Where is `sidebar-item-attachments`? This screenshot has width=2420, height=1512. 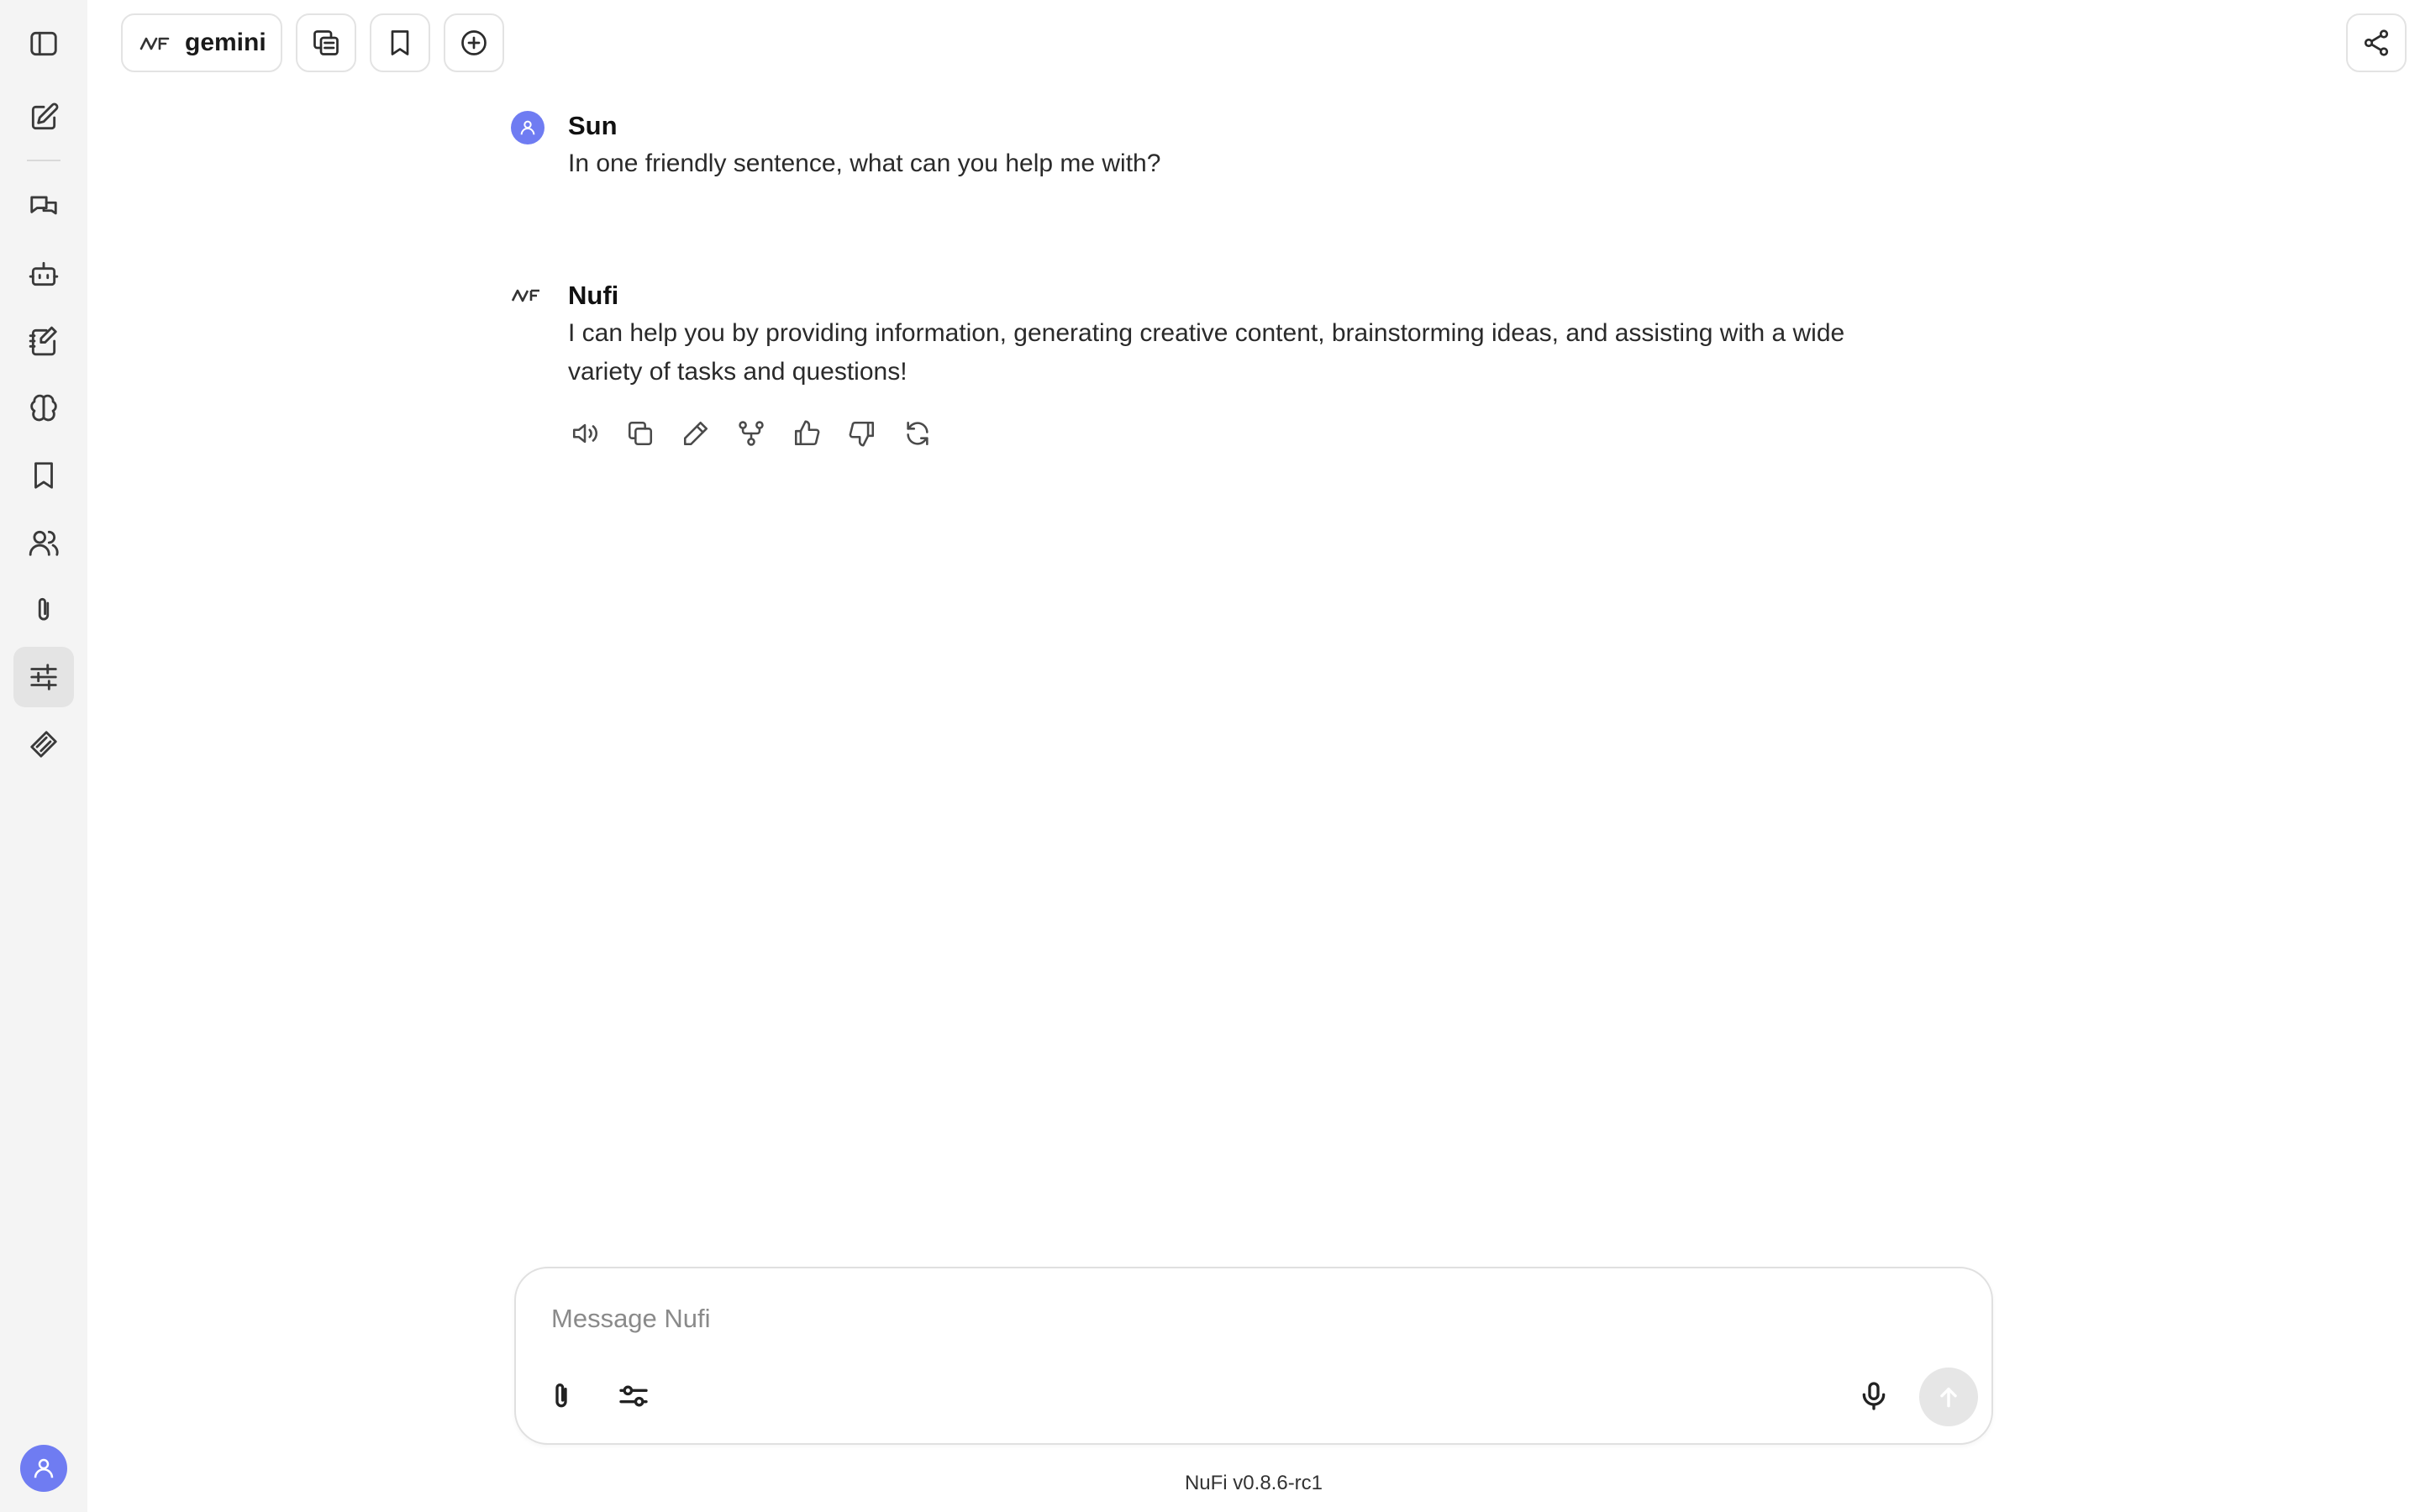 sidebar-item-attachments is located at coordinates (43, 610).